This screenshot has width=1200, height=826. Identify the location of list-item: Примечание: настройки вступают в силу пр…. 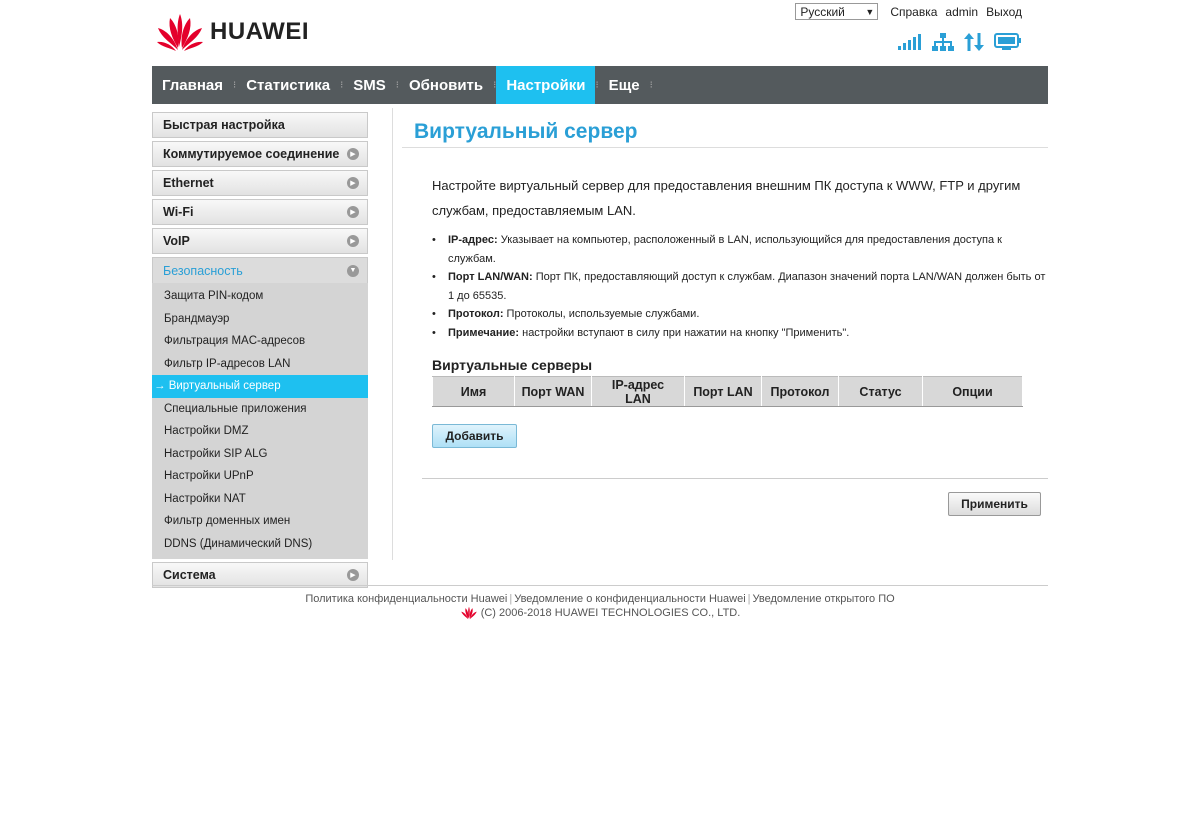
(742, 333).